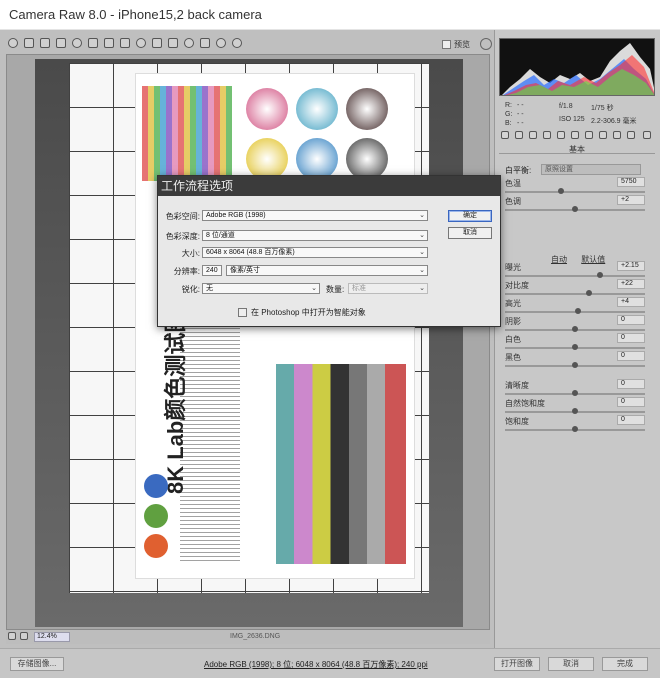 The height and width of the screenshot is (678, 660). I want to click on sharpen-select: 无 ⌄, so click(261, 288).